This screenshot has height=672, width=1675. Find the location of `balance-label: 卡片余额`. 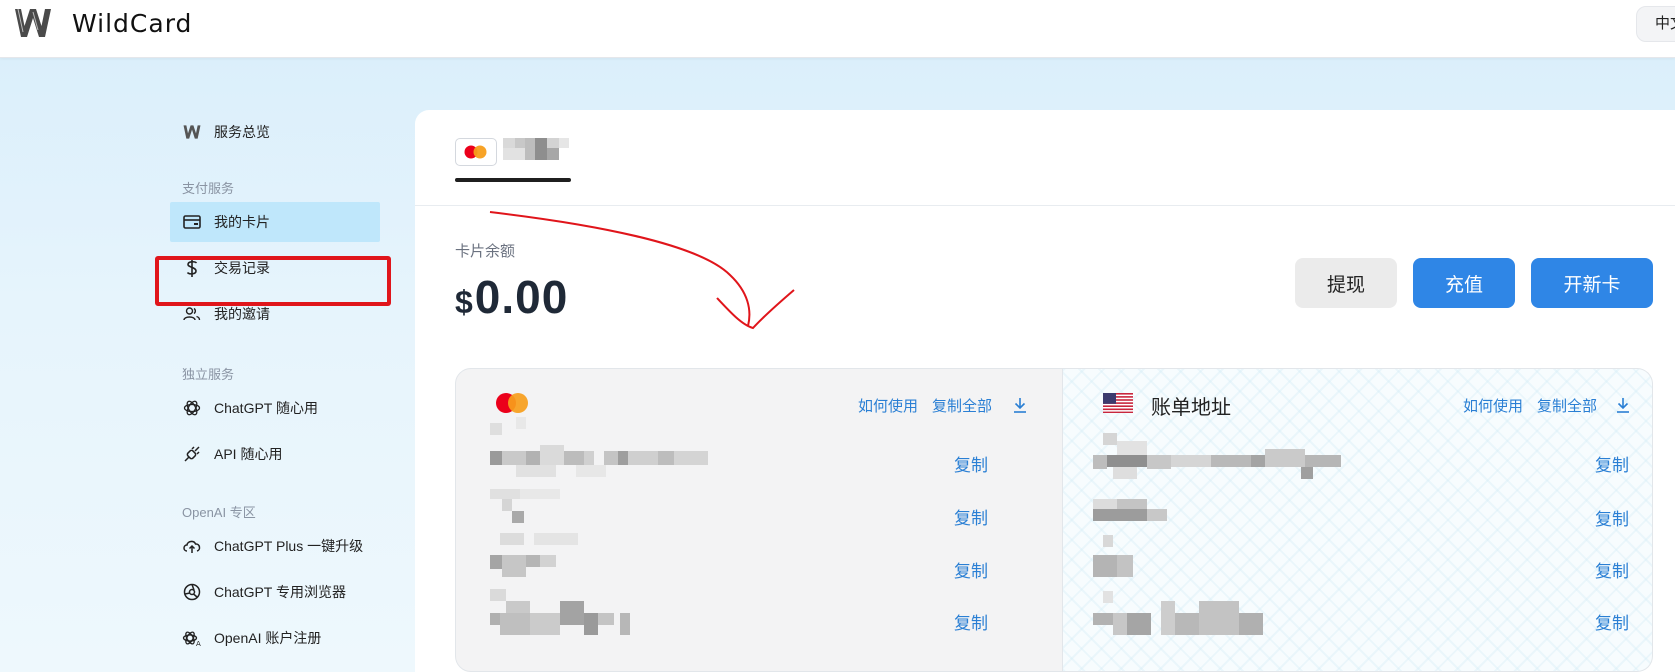

balance-label: 卡片余额 is located at coordinates (485, 251).